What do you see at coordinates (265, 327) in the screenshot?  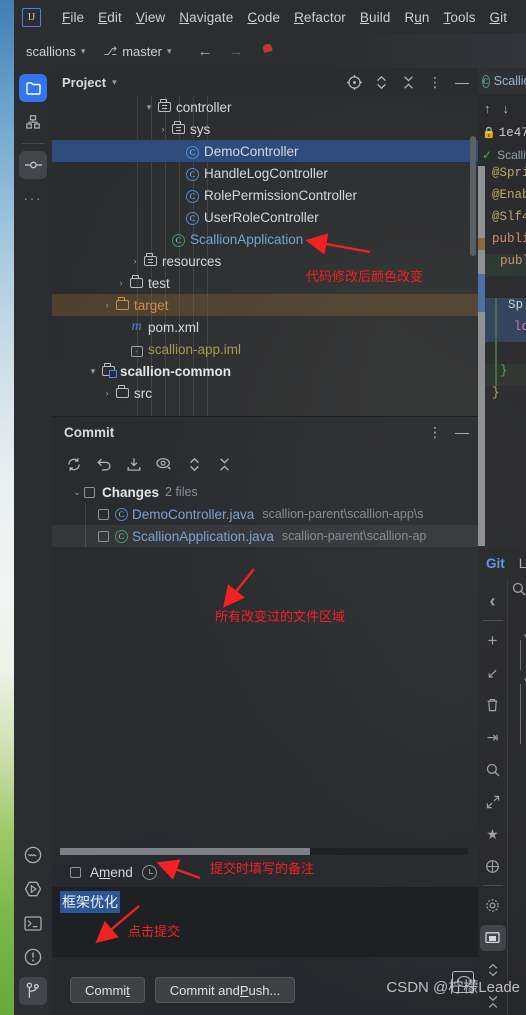 I see `tree-node: m pom.xml` at bounding box center [265, 327].